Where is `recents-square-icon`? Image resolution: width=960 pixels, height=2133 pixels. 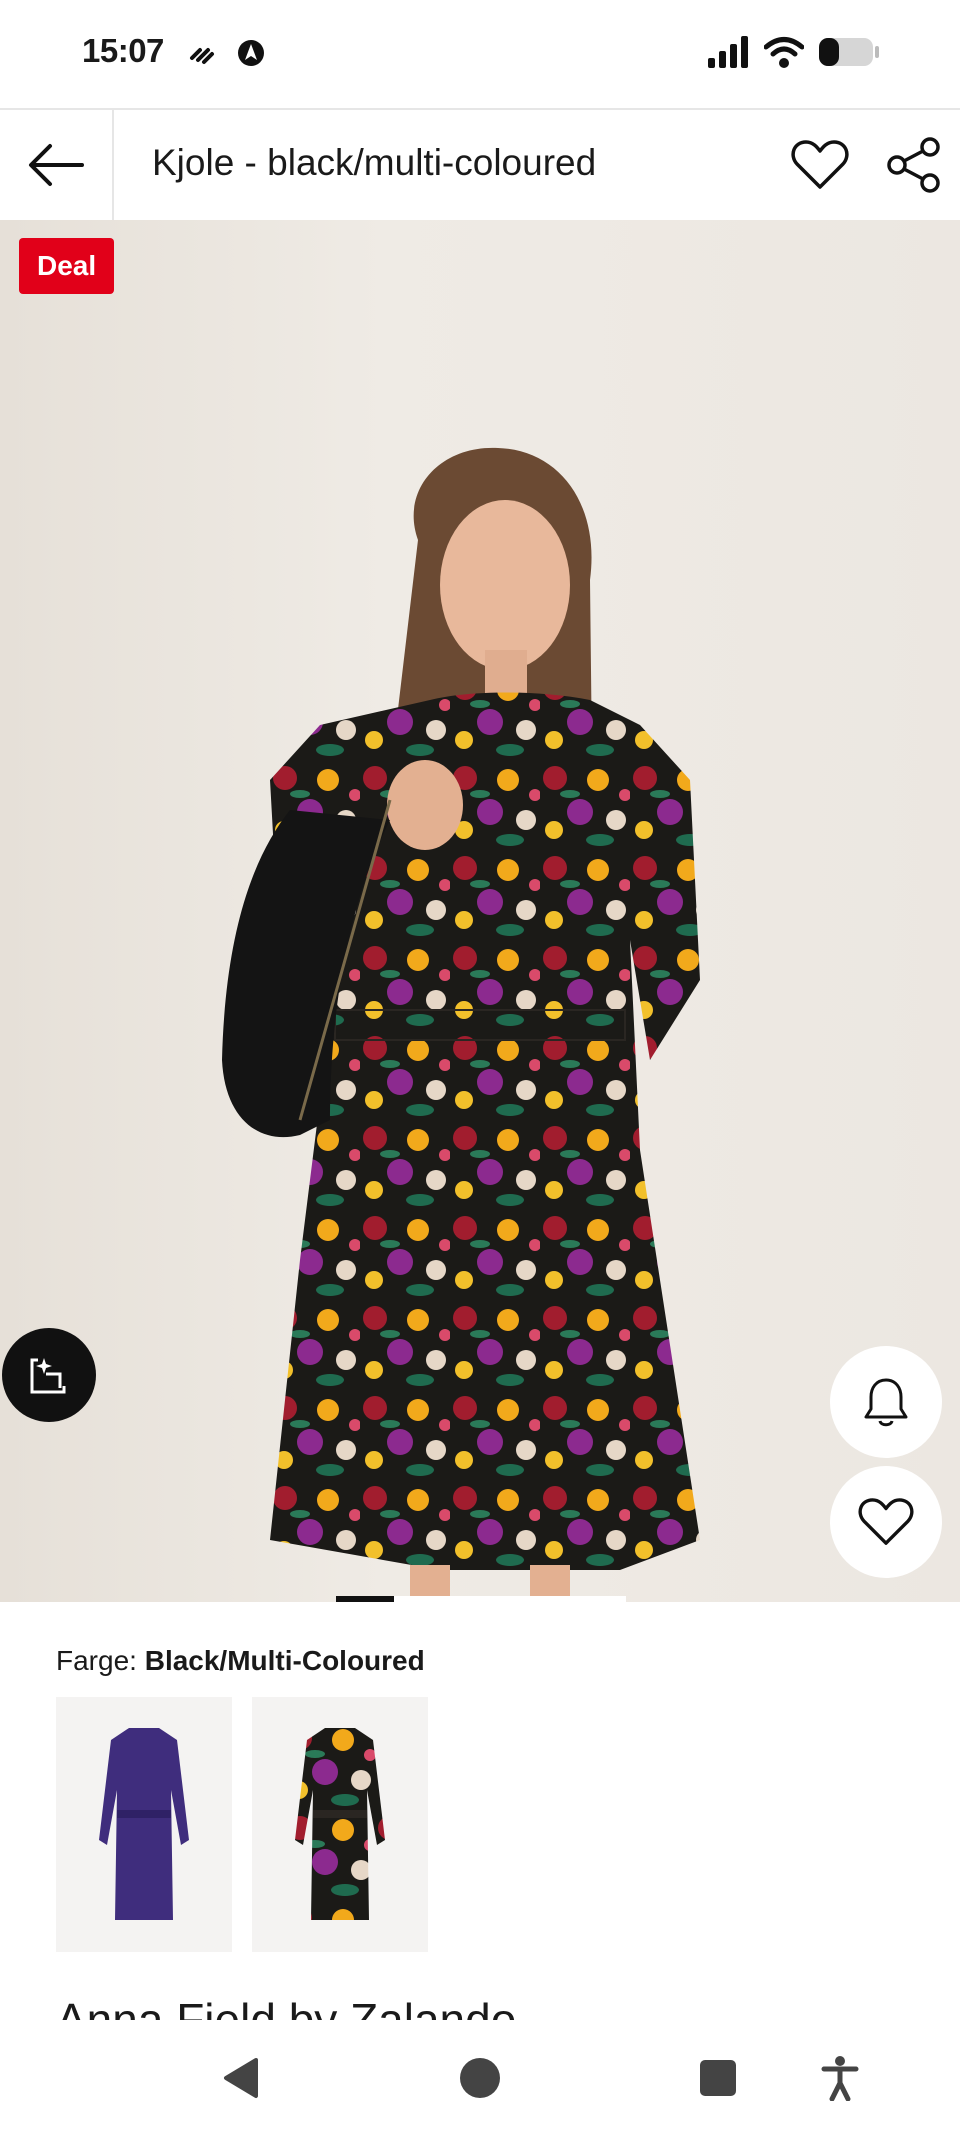 recents-square-icon is located at coordinates (718, 2078).